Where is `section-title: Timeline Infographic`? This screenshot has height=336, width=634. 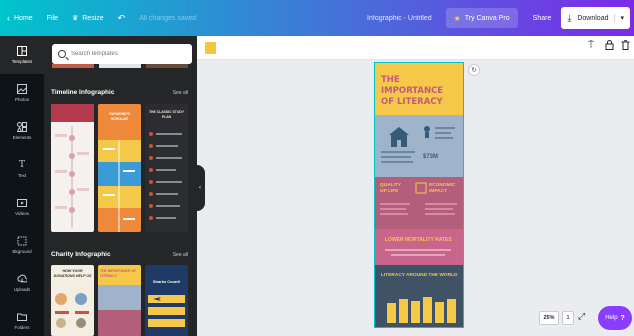 section-title: Timeline Infographic is located at coordinates (83, 92).